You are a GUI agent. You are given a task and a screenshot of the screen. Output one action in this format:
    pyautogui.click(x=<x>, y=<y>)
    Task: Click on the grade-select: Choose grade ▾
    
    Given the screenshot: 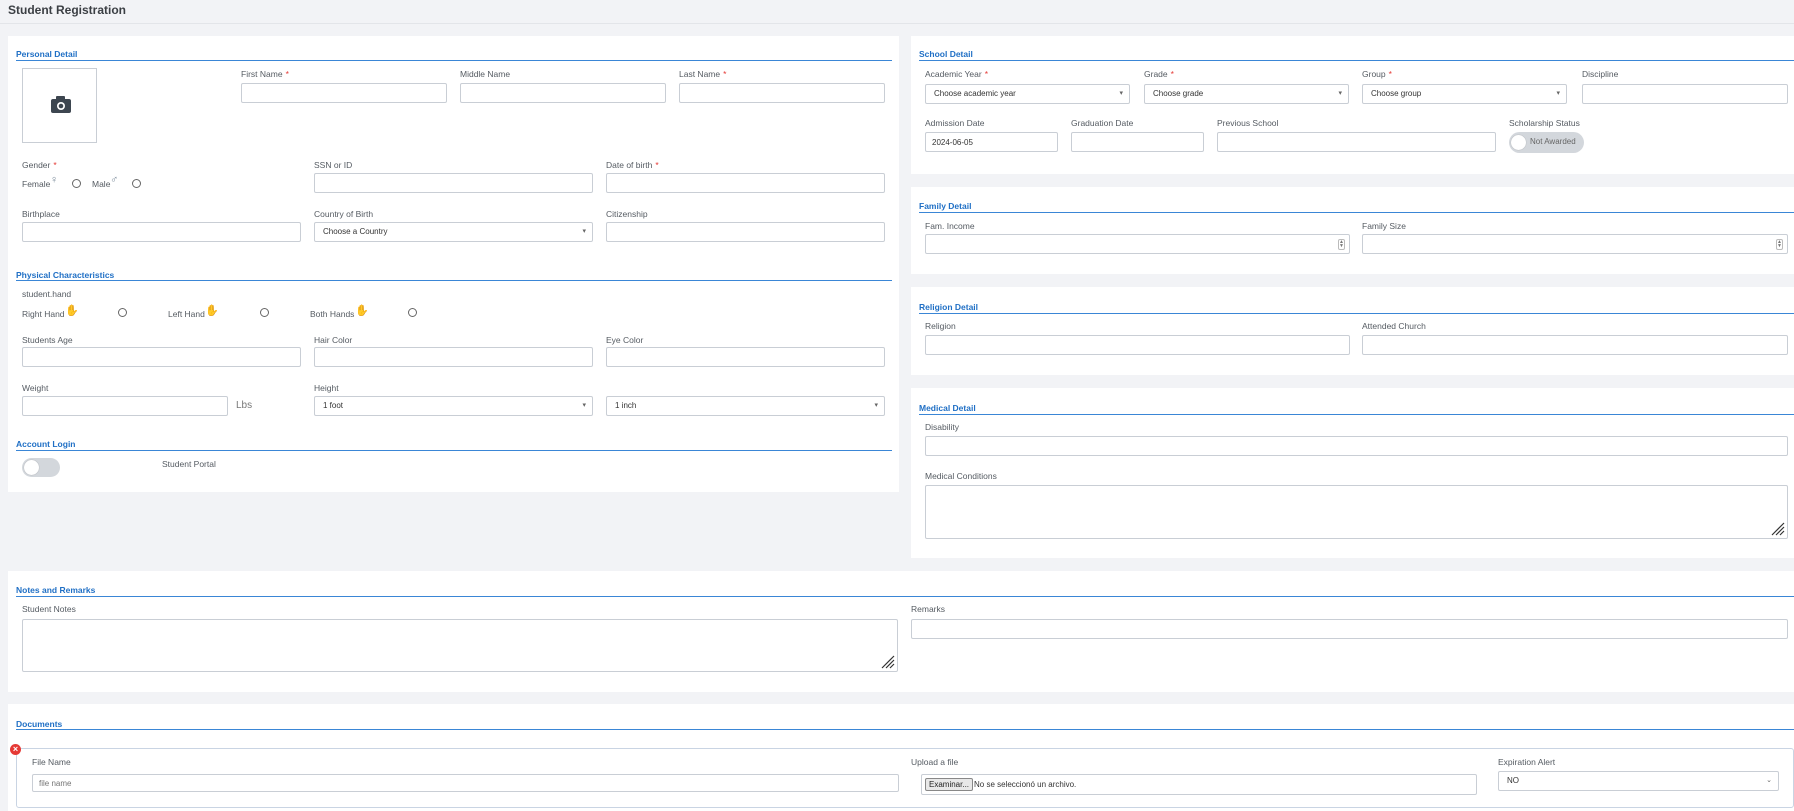 What is the action you would take?
    pyautogui.click(x=1246, y=94)
    